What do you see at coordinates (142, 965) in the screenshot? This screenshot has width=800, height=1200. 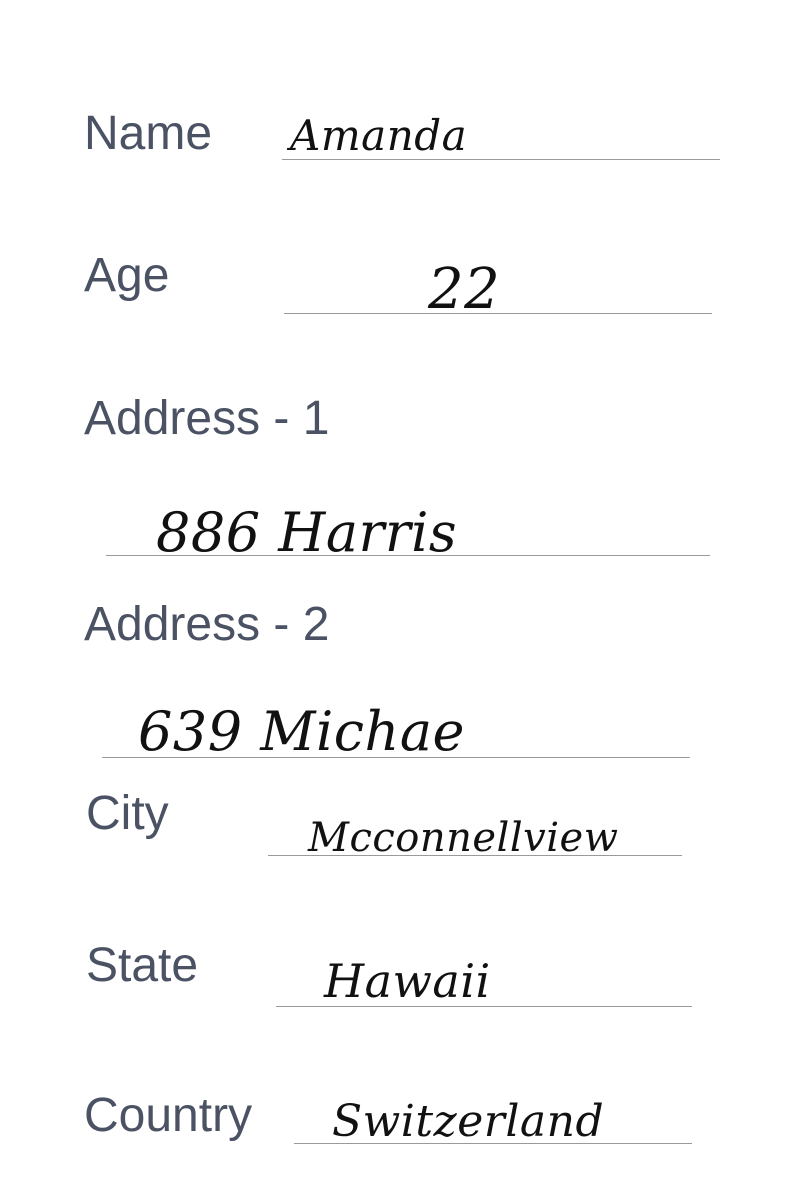 I see `state-label: State` at bounding box center [142, 965].